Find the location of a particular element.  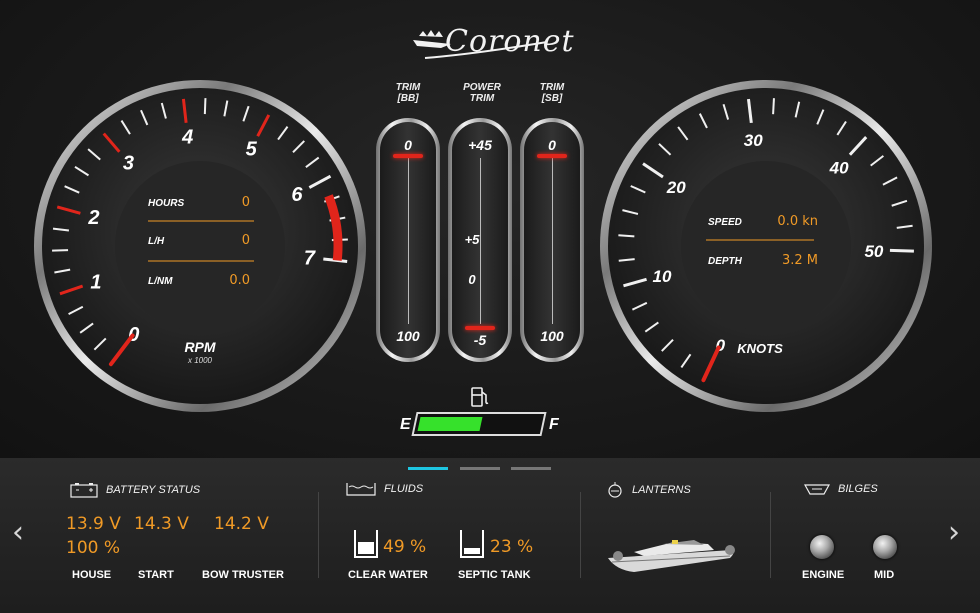

house-label: HOUSE is located at coordinates (92, 575).